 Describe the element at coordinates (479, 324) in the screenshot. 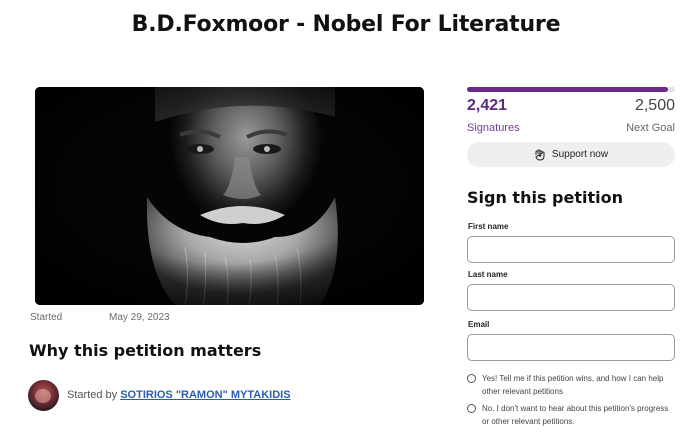

I see `email-label: Email` at that location.